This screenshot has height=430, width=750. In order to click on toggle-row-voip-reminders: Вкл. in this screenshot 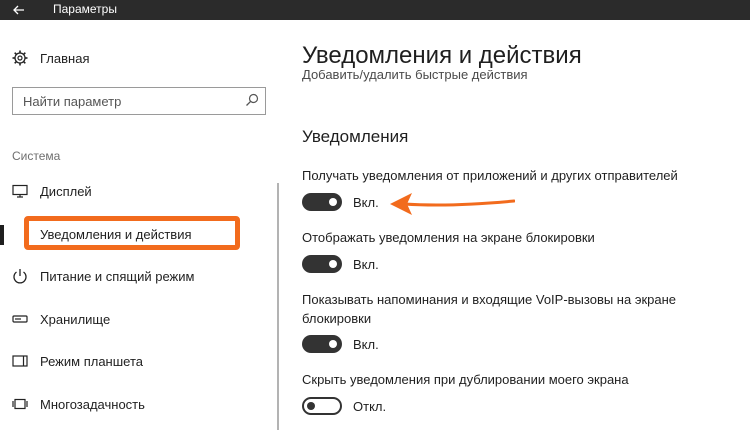, I will do `click(340, 344)`.